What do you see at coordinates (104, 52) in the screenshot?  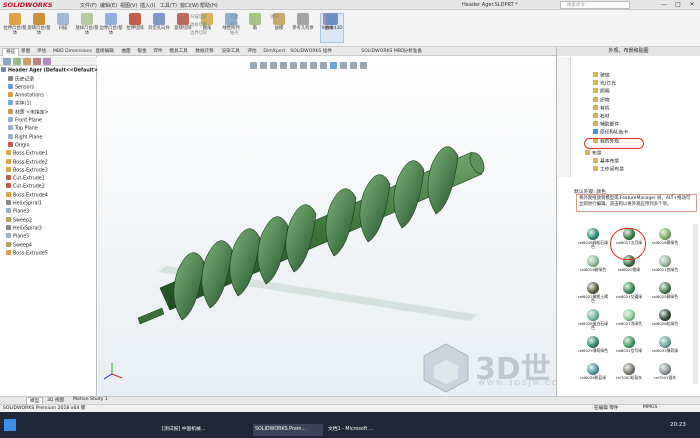 I see `tab-4: 直接编辑` at bounding box center [104, 52].